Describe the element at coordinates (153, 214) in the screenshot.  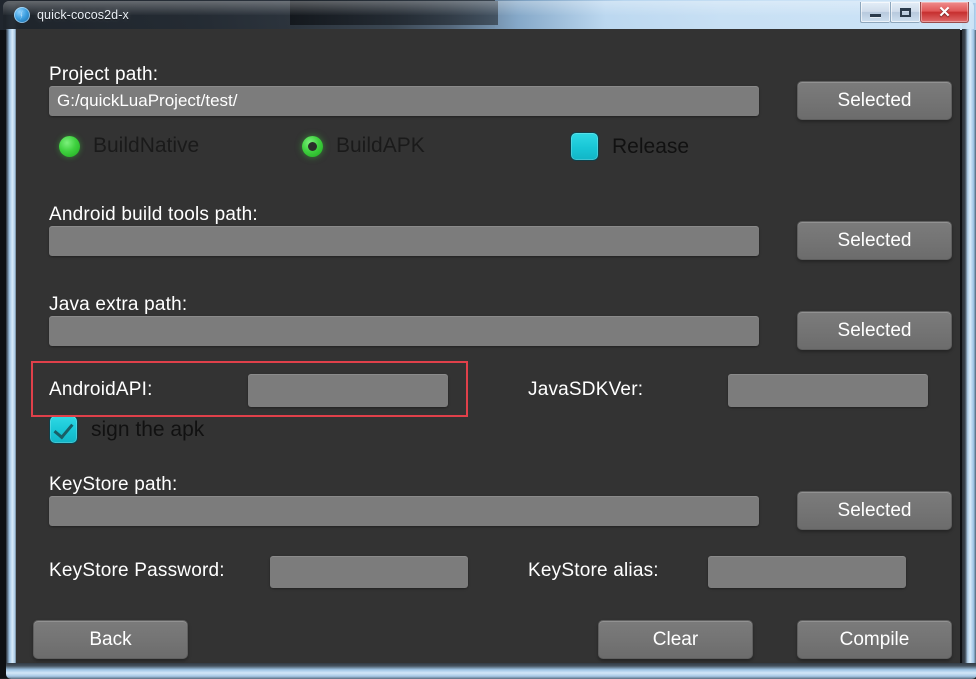
I see `android-build-tools-path-label: Android build tools path:` at that location.